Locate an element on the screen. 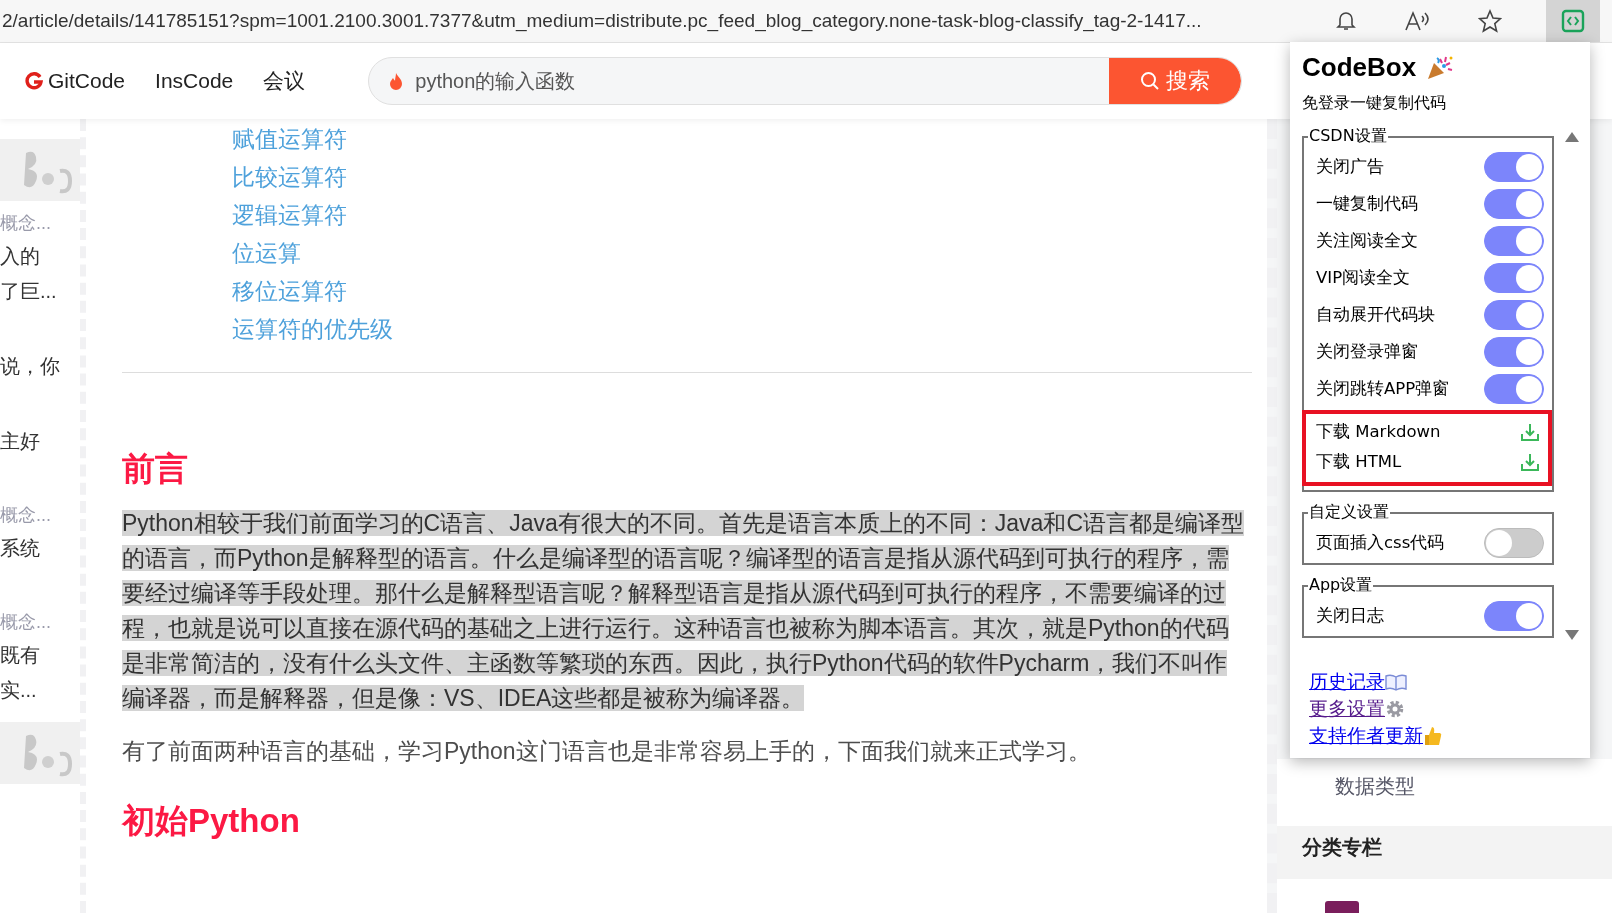 The width and height of the screenshot is (1612, 913). search-icon is located at coordinates (1150, 81).